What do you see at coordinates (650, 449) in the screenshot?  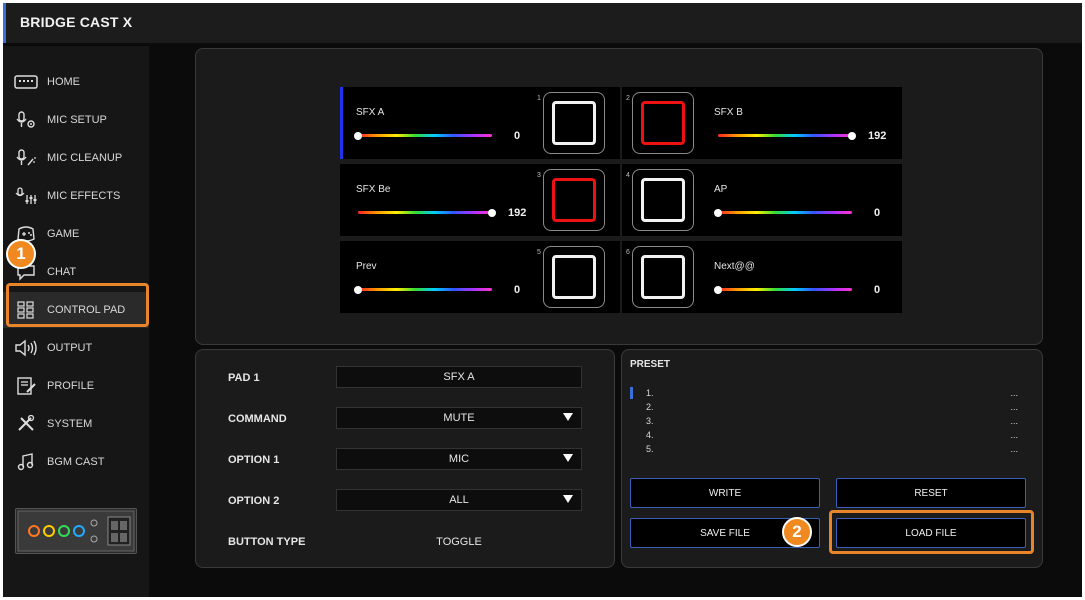 I see `preset-number: 5.` at bounding box center [650, 449].